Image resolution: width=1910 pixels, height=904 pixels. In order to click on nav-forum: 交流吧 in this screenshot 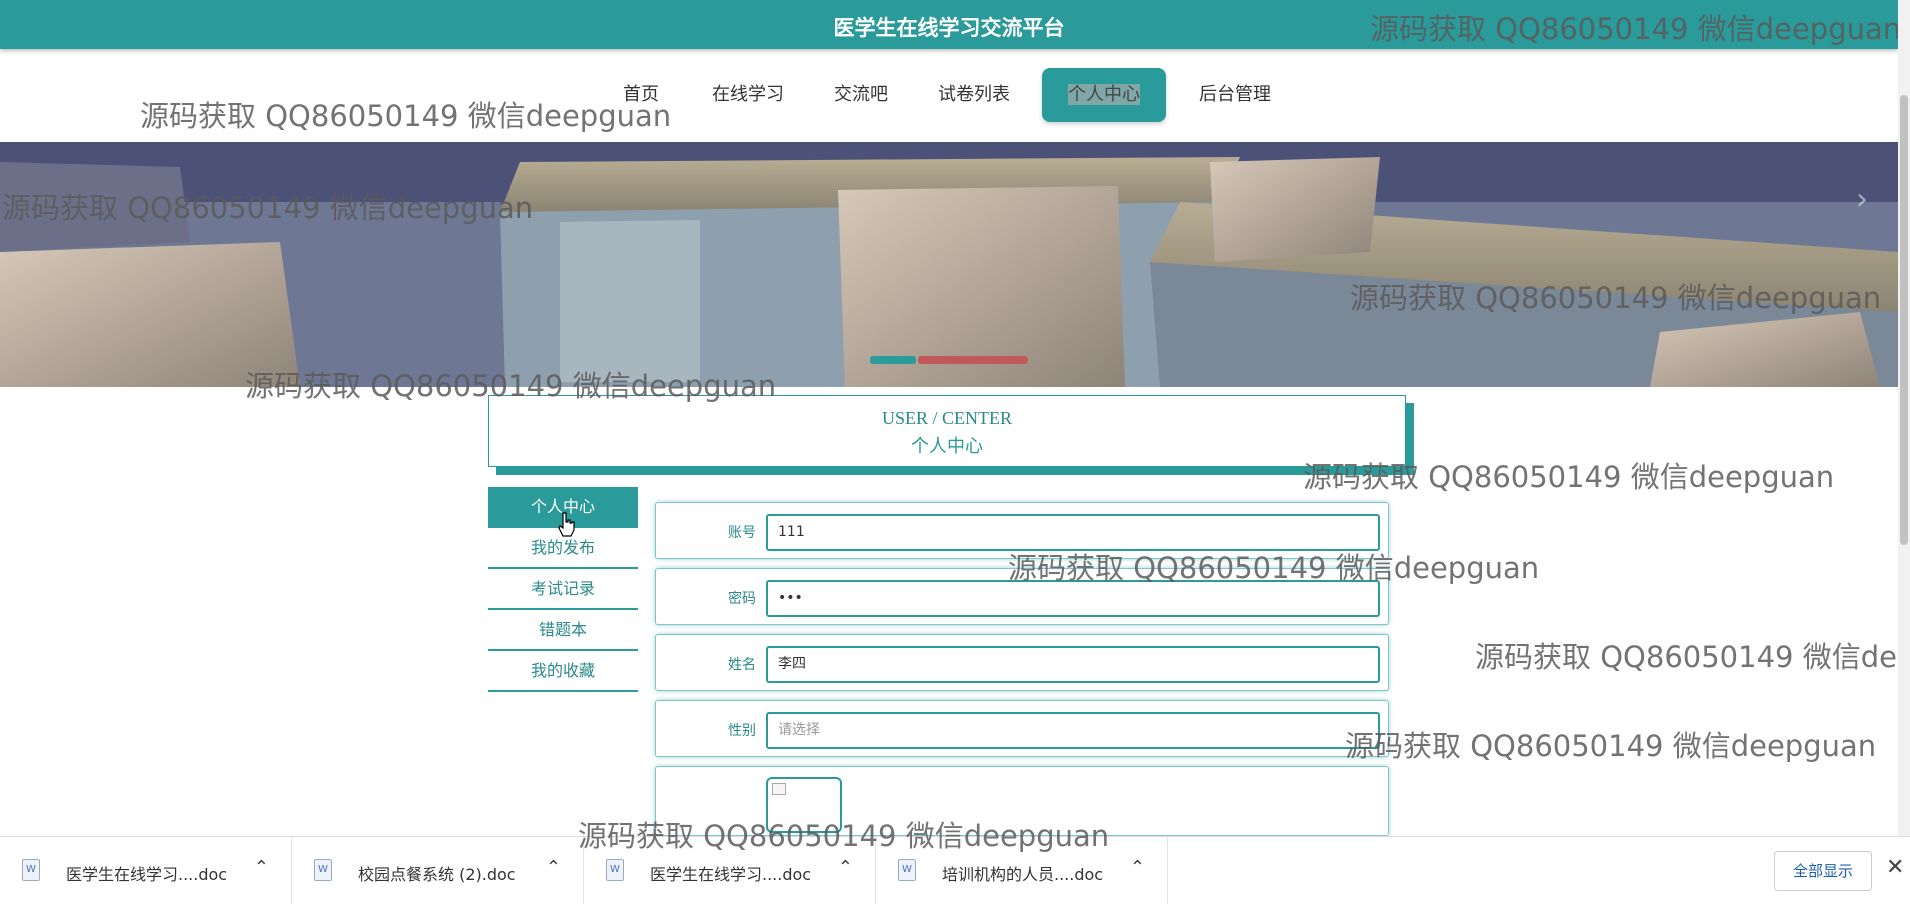, I will do `click(861, 95)`.